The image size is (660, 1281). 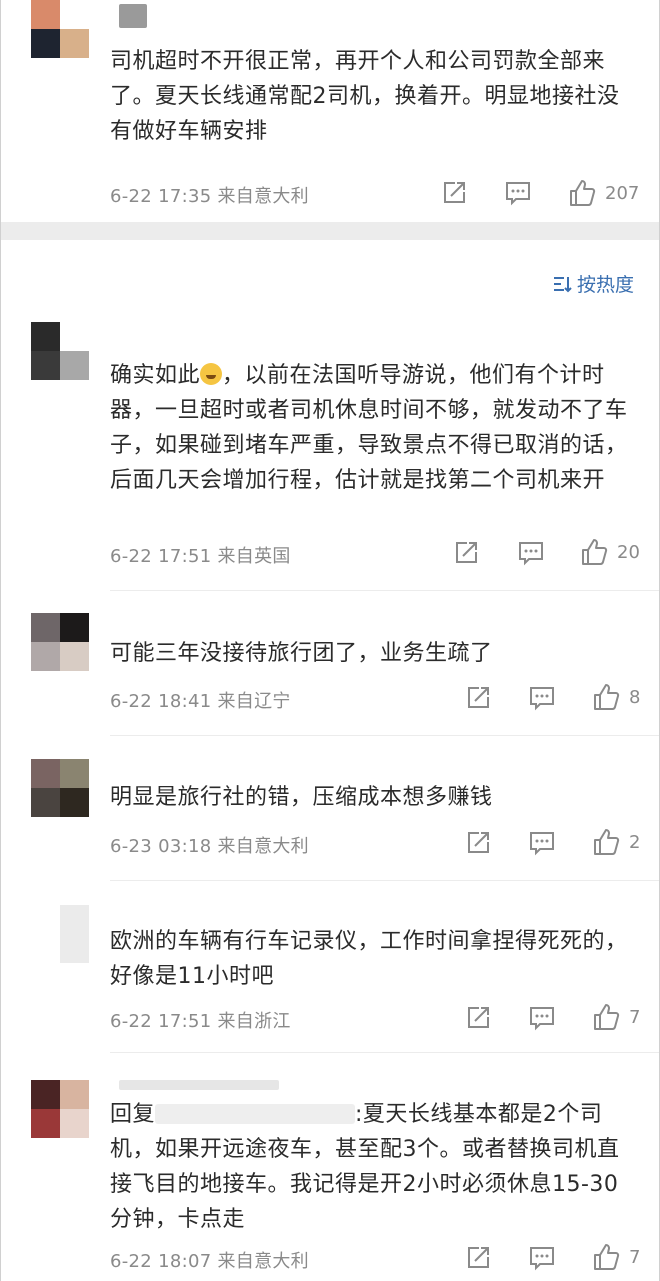 I want to click on comment-text-start: 确实如此, so click(x=155, y=375).